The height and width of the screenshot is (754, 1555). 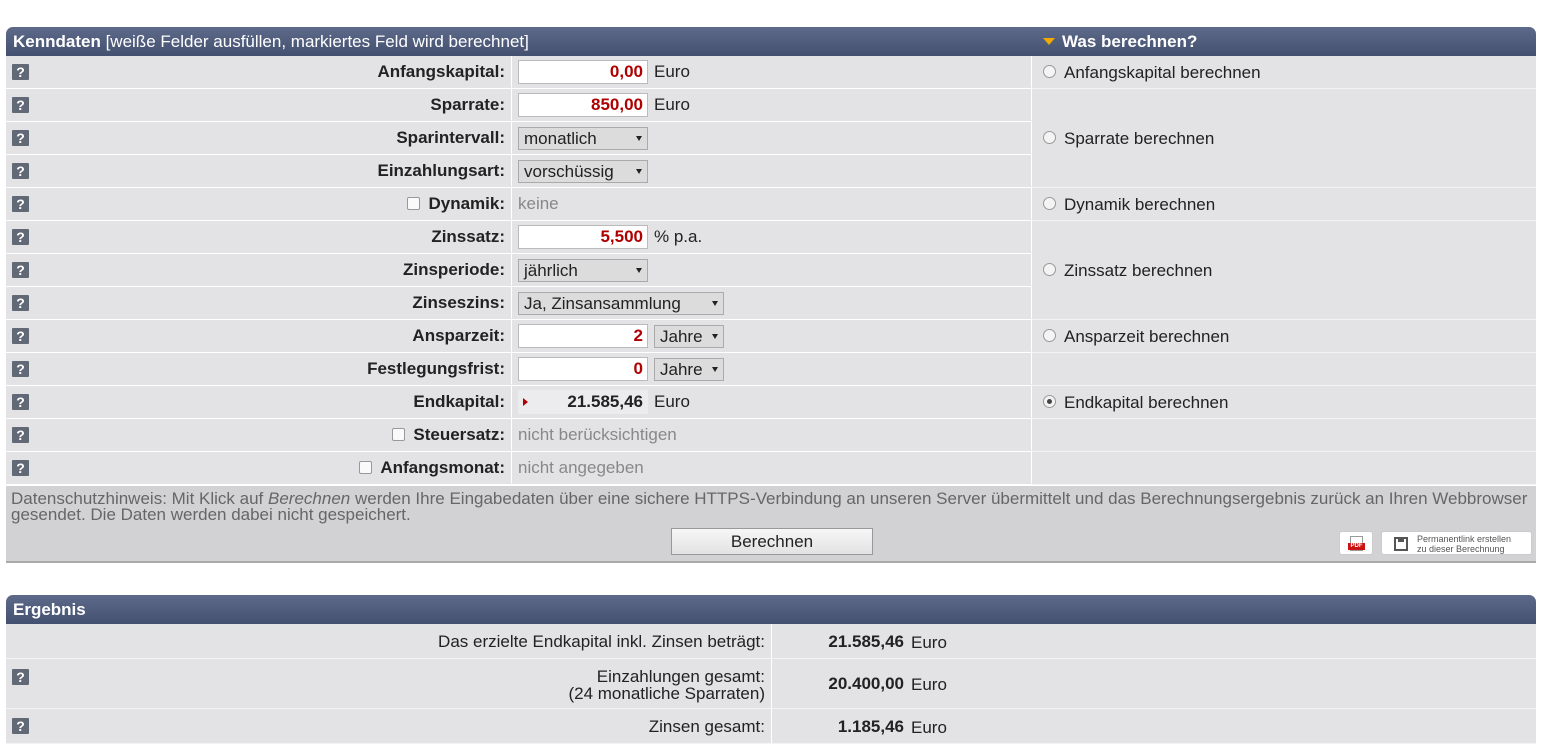 I want to click on option-endkapital: Endkapital berechnen, so click(x=1284, y=402).